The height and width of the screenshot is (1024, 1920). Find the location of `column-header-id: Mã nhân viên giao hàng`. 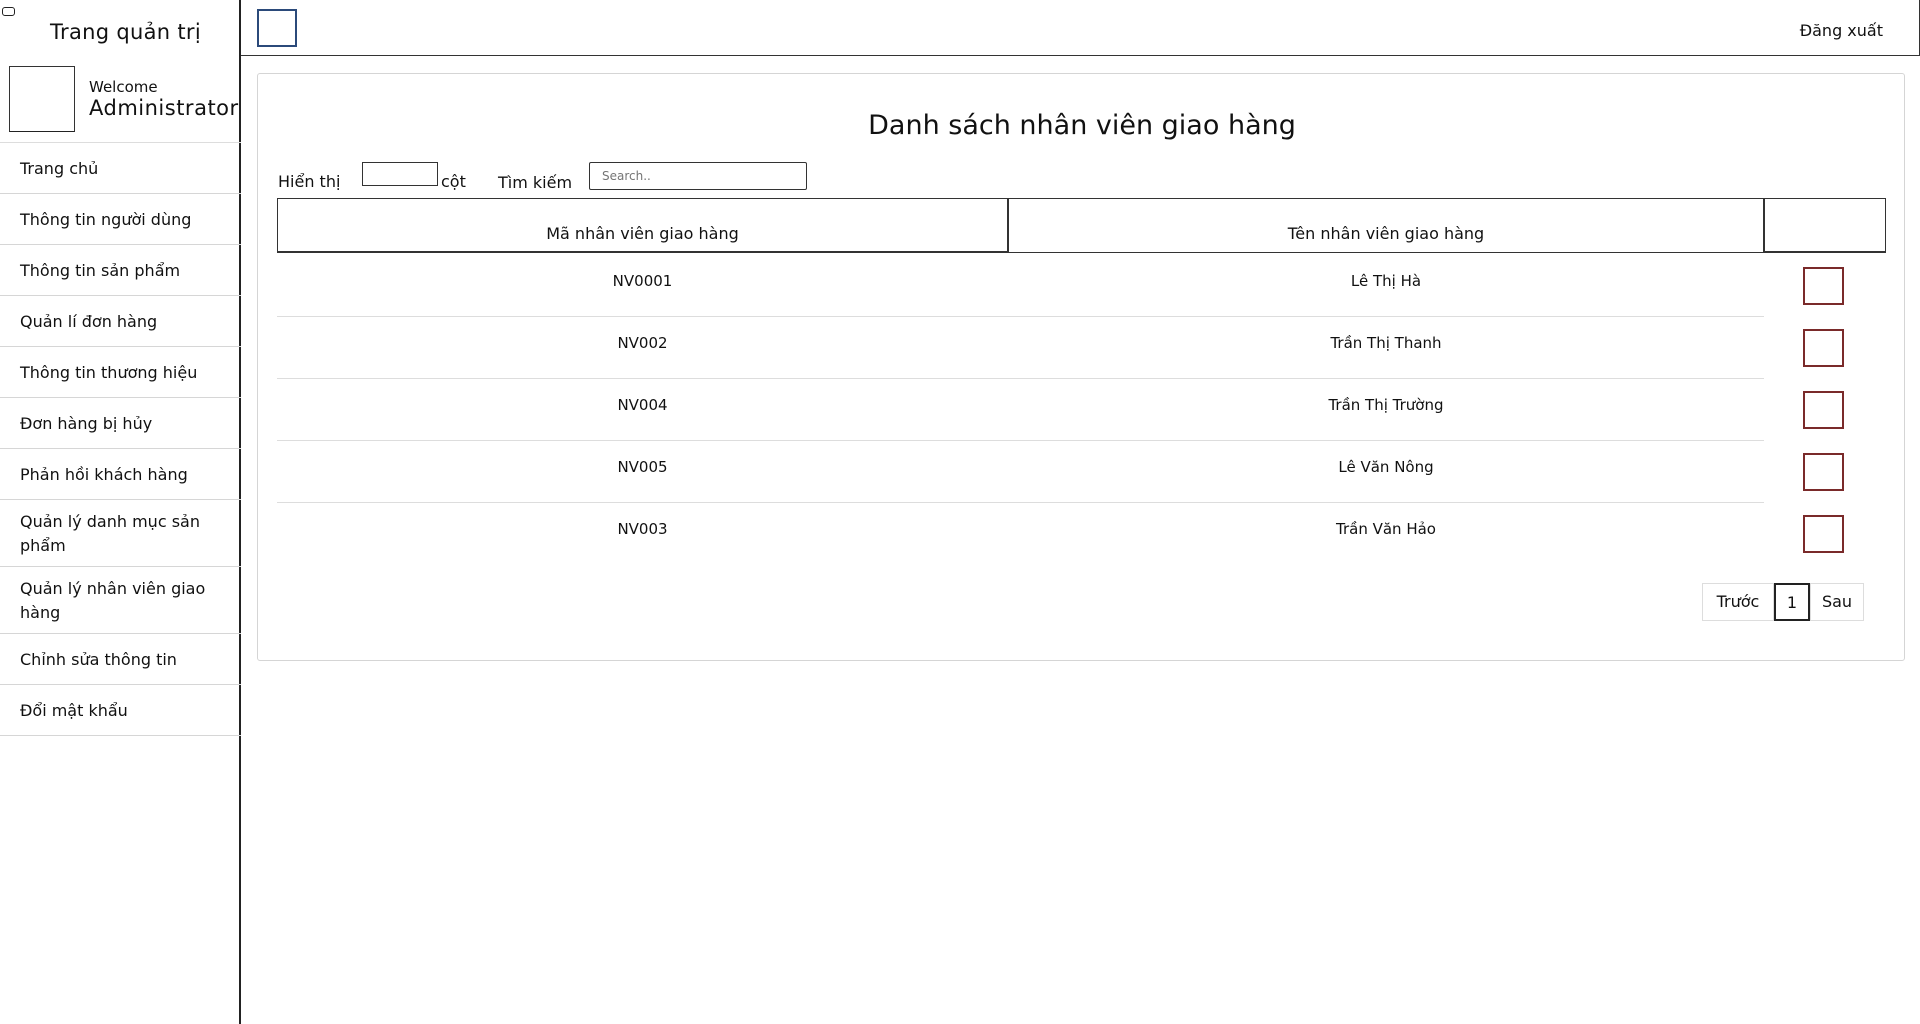

column-header-id: Mã nhân viên giao hàng is located at coordinates (642, 225).